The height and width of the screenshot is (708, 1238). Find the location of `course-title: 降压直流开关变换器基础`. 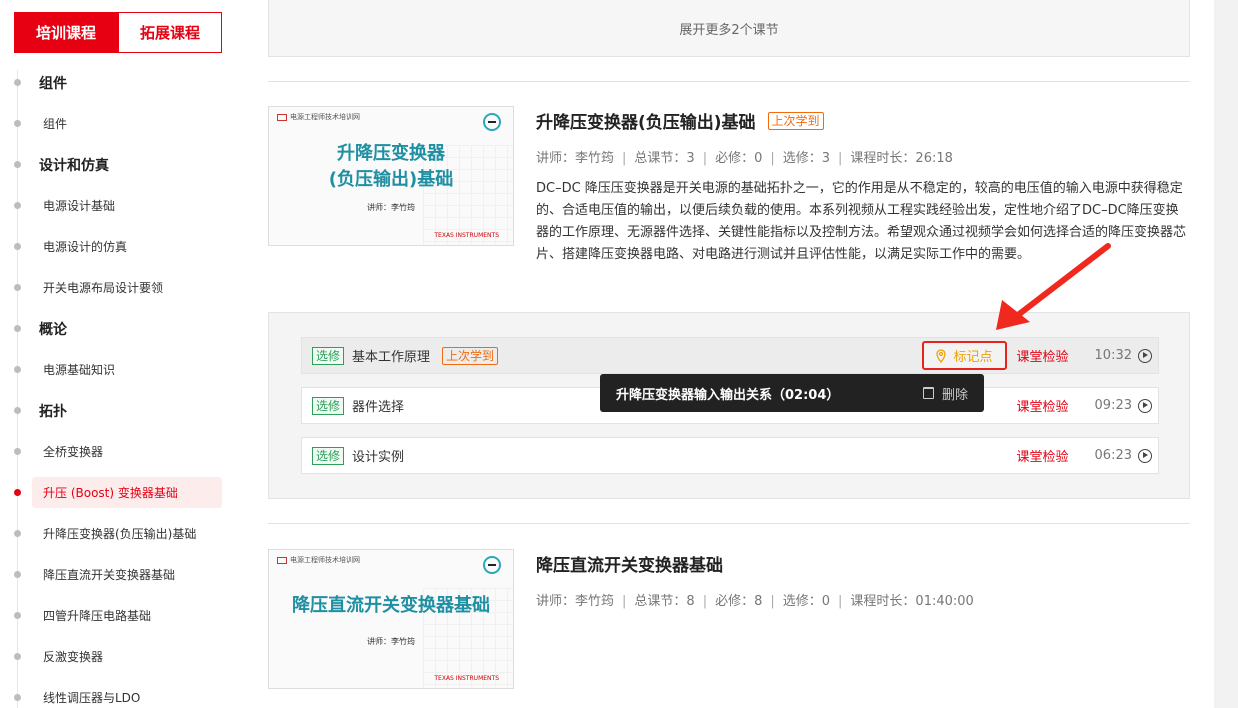

course-title: 降压直流开关变换器基础 is located at coordinates (629, 563).